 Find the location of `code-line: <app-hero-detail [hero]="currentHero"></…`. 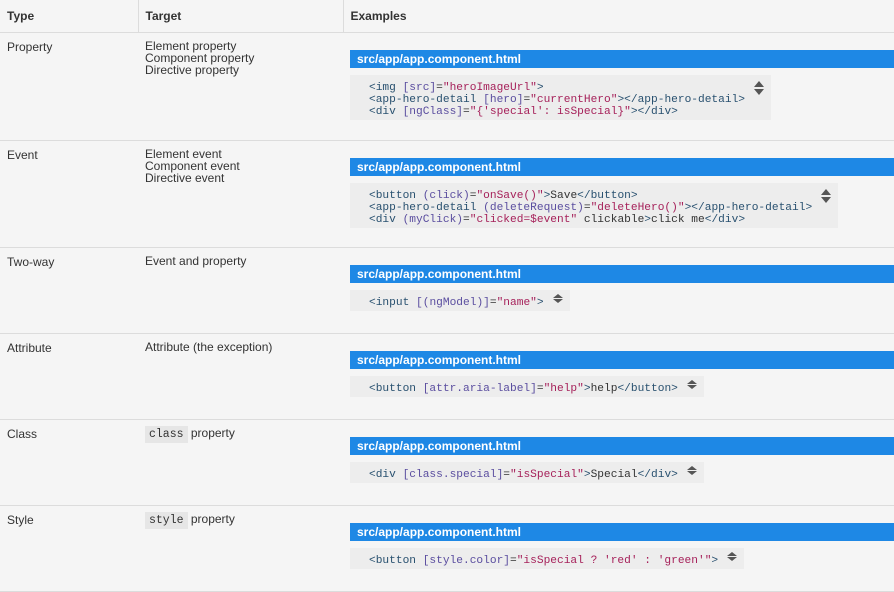

code-line: <app-hero-detail [hero]="currentHero"></… is located at coordinates (557, 100).